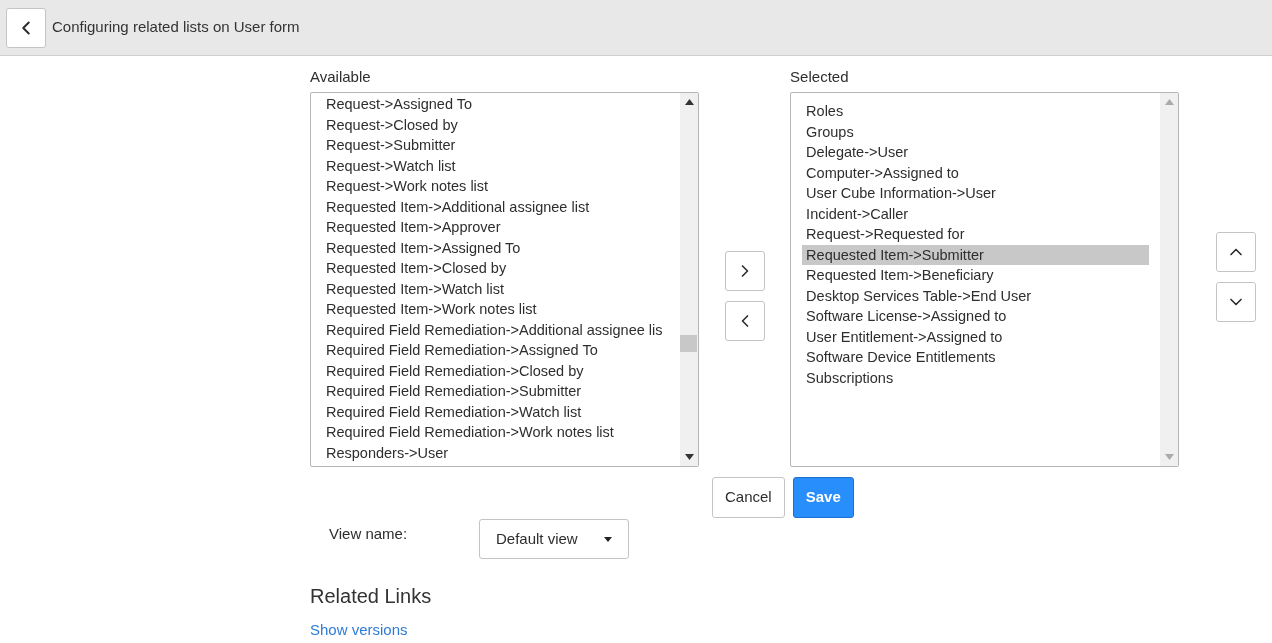 This screenshot has width=1272, height=643. I want to click on list-option: Delegate->User, so click(976, 152).